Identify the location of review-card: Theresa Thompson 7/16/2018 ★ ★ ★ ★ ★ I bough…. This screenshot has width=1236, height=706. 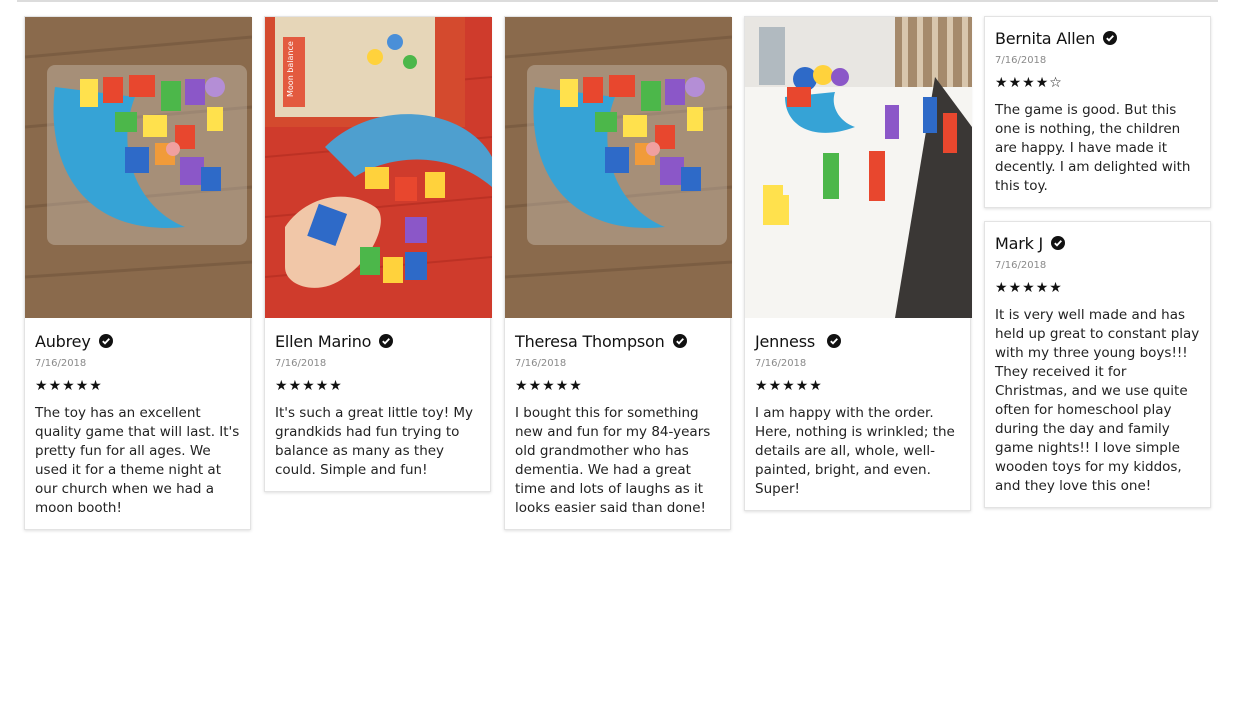
(618, 273).